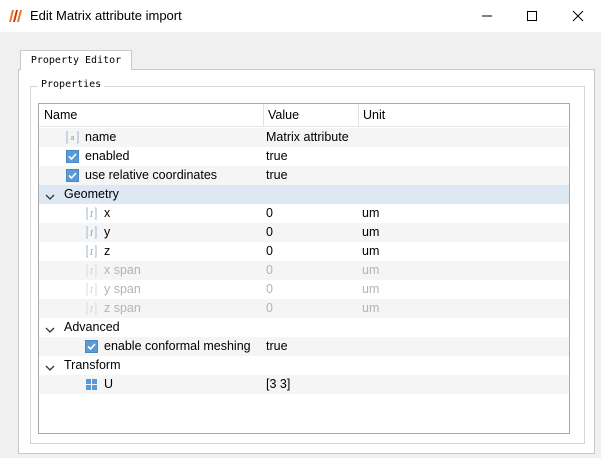 The height and width of the screenshot is (458, 601). Describe the element at coordinates (278, 384) in the screenshot. I see `property-value: [3 3]` at that location.